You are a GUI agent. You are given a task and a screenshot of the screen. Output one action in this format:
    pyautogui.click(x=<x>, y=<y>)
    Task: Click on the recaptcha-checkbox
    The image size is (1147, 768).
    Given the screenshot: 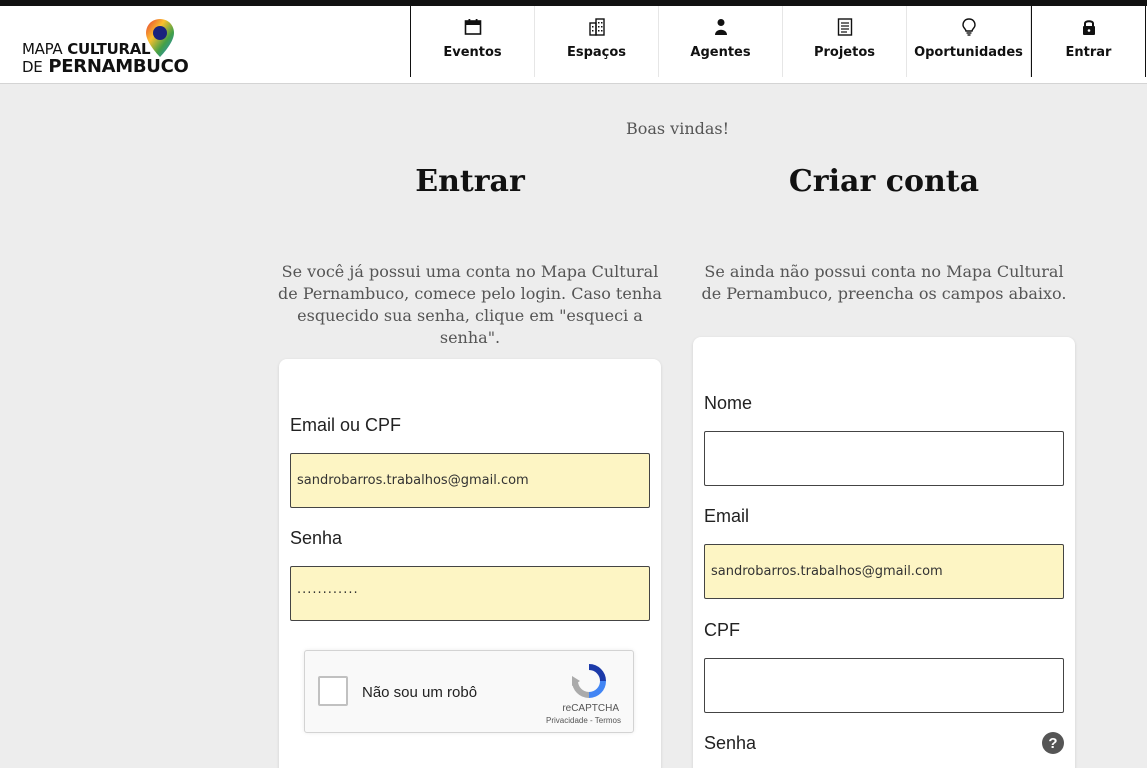 What is the action you would take?
    pyautogui.click(x=333, y=691)
    